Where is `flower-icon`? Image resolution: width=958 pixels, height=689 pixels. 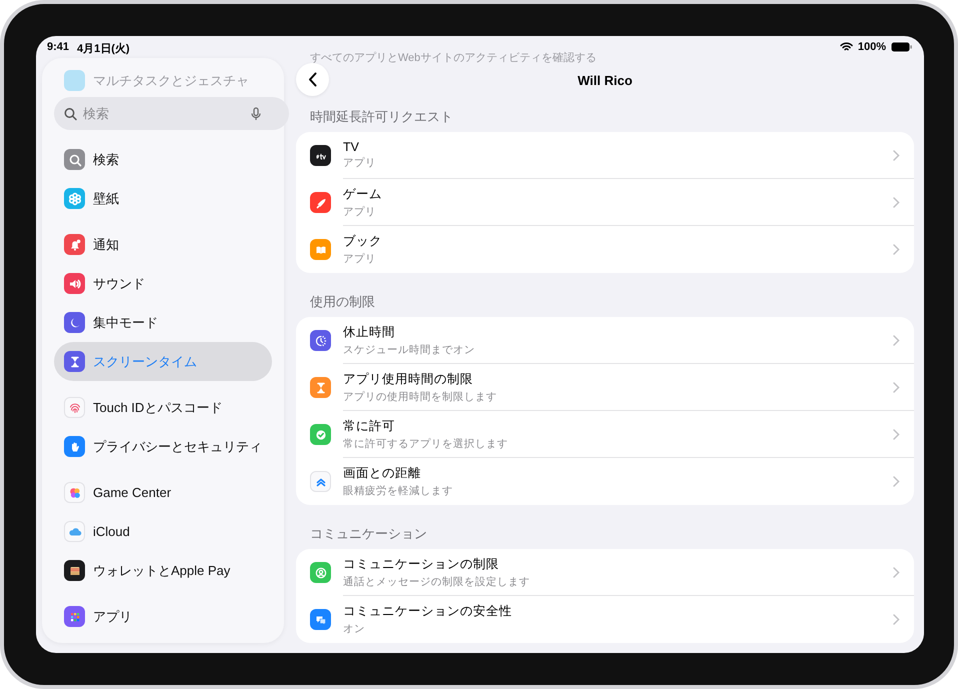 flower-icon is located at coordinates (74, 198).